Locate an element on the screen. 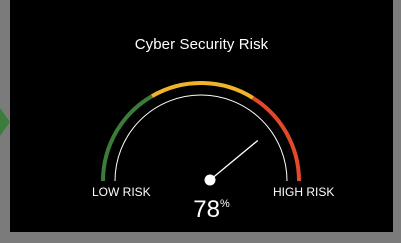 The height and width of the screenshot is (243, 401). gauge-needle-hub is located at coordinates (210, 180).